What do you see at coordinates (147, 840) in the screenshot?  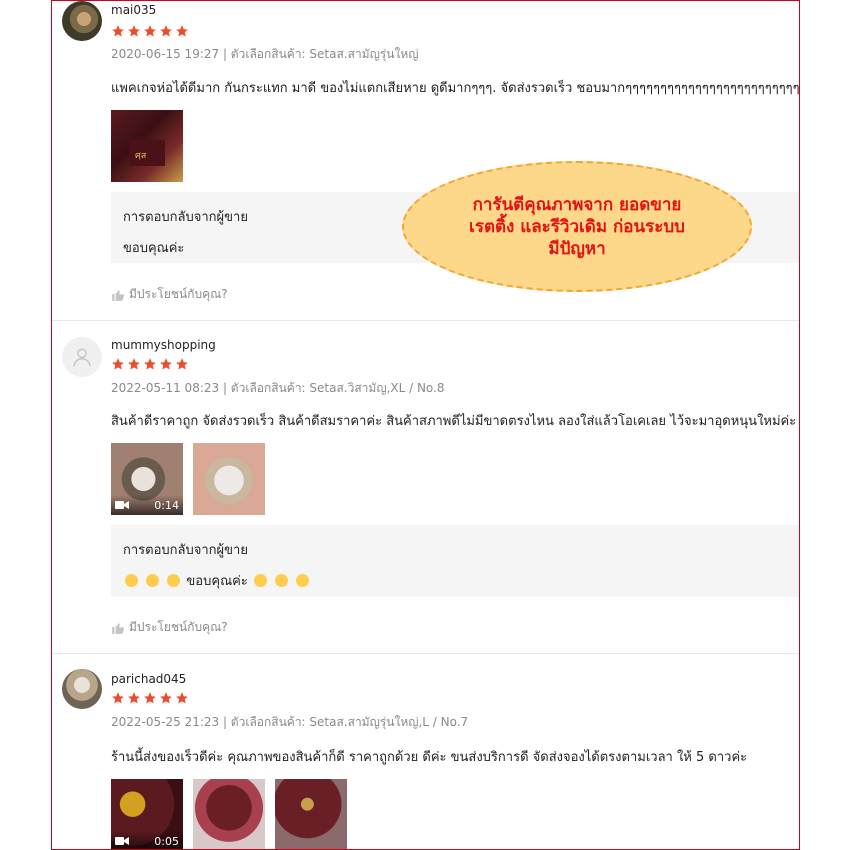 I see `video-overlay: 0:05` at bounding box center [147, 840].